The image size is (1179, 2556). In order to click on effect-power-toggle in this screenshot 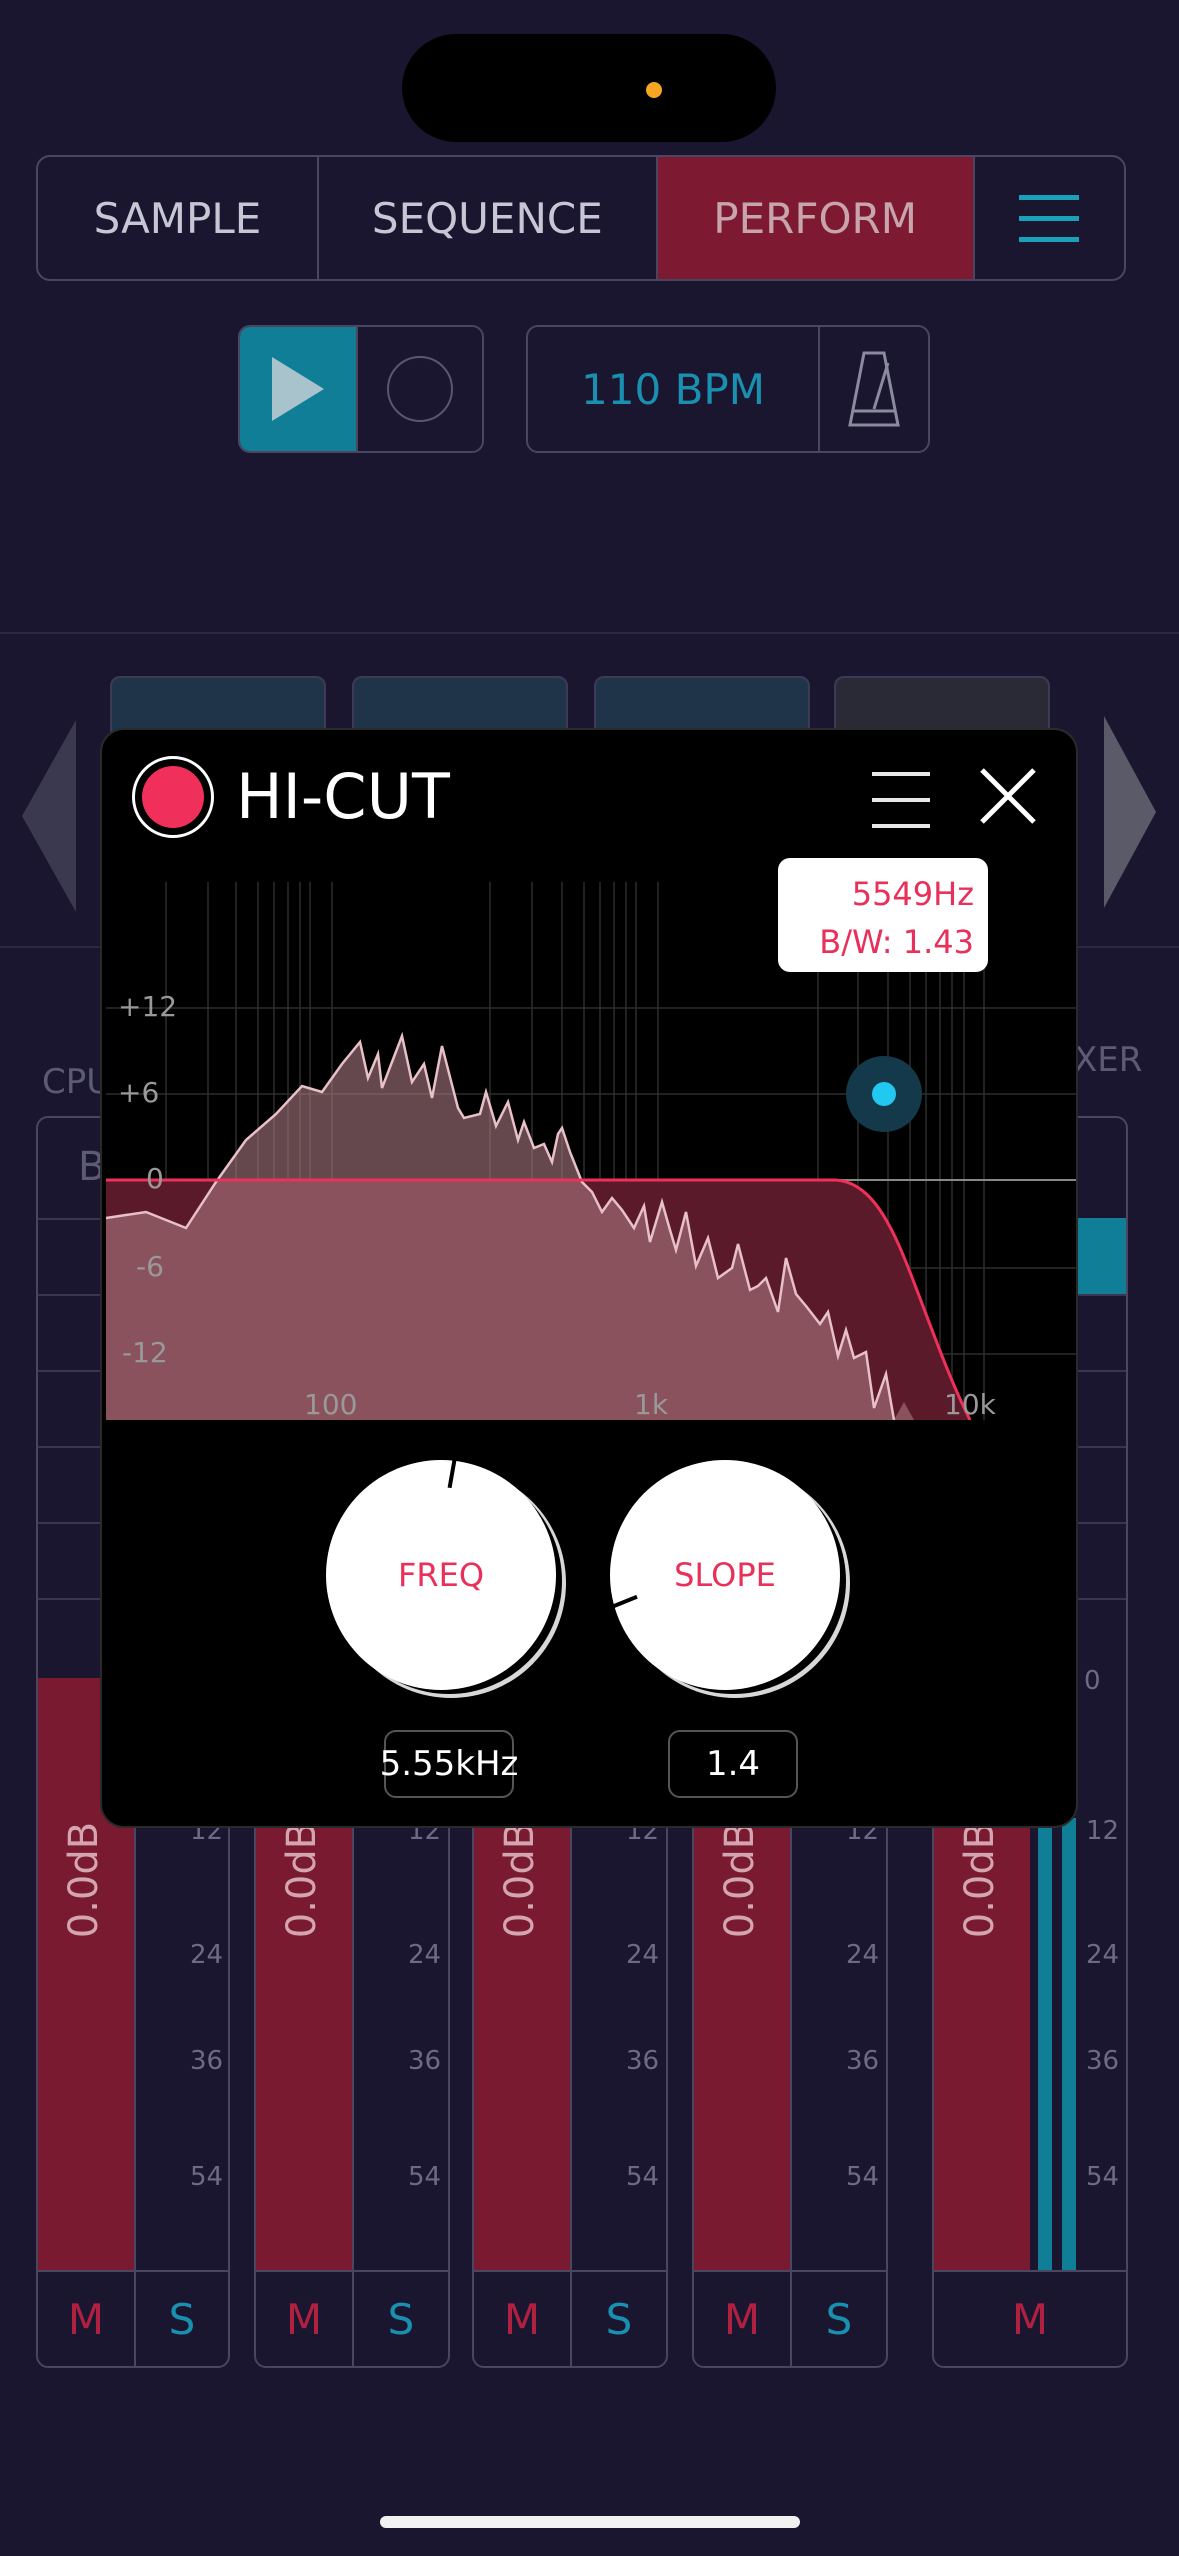, I will do `click(173, 797)`.